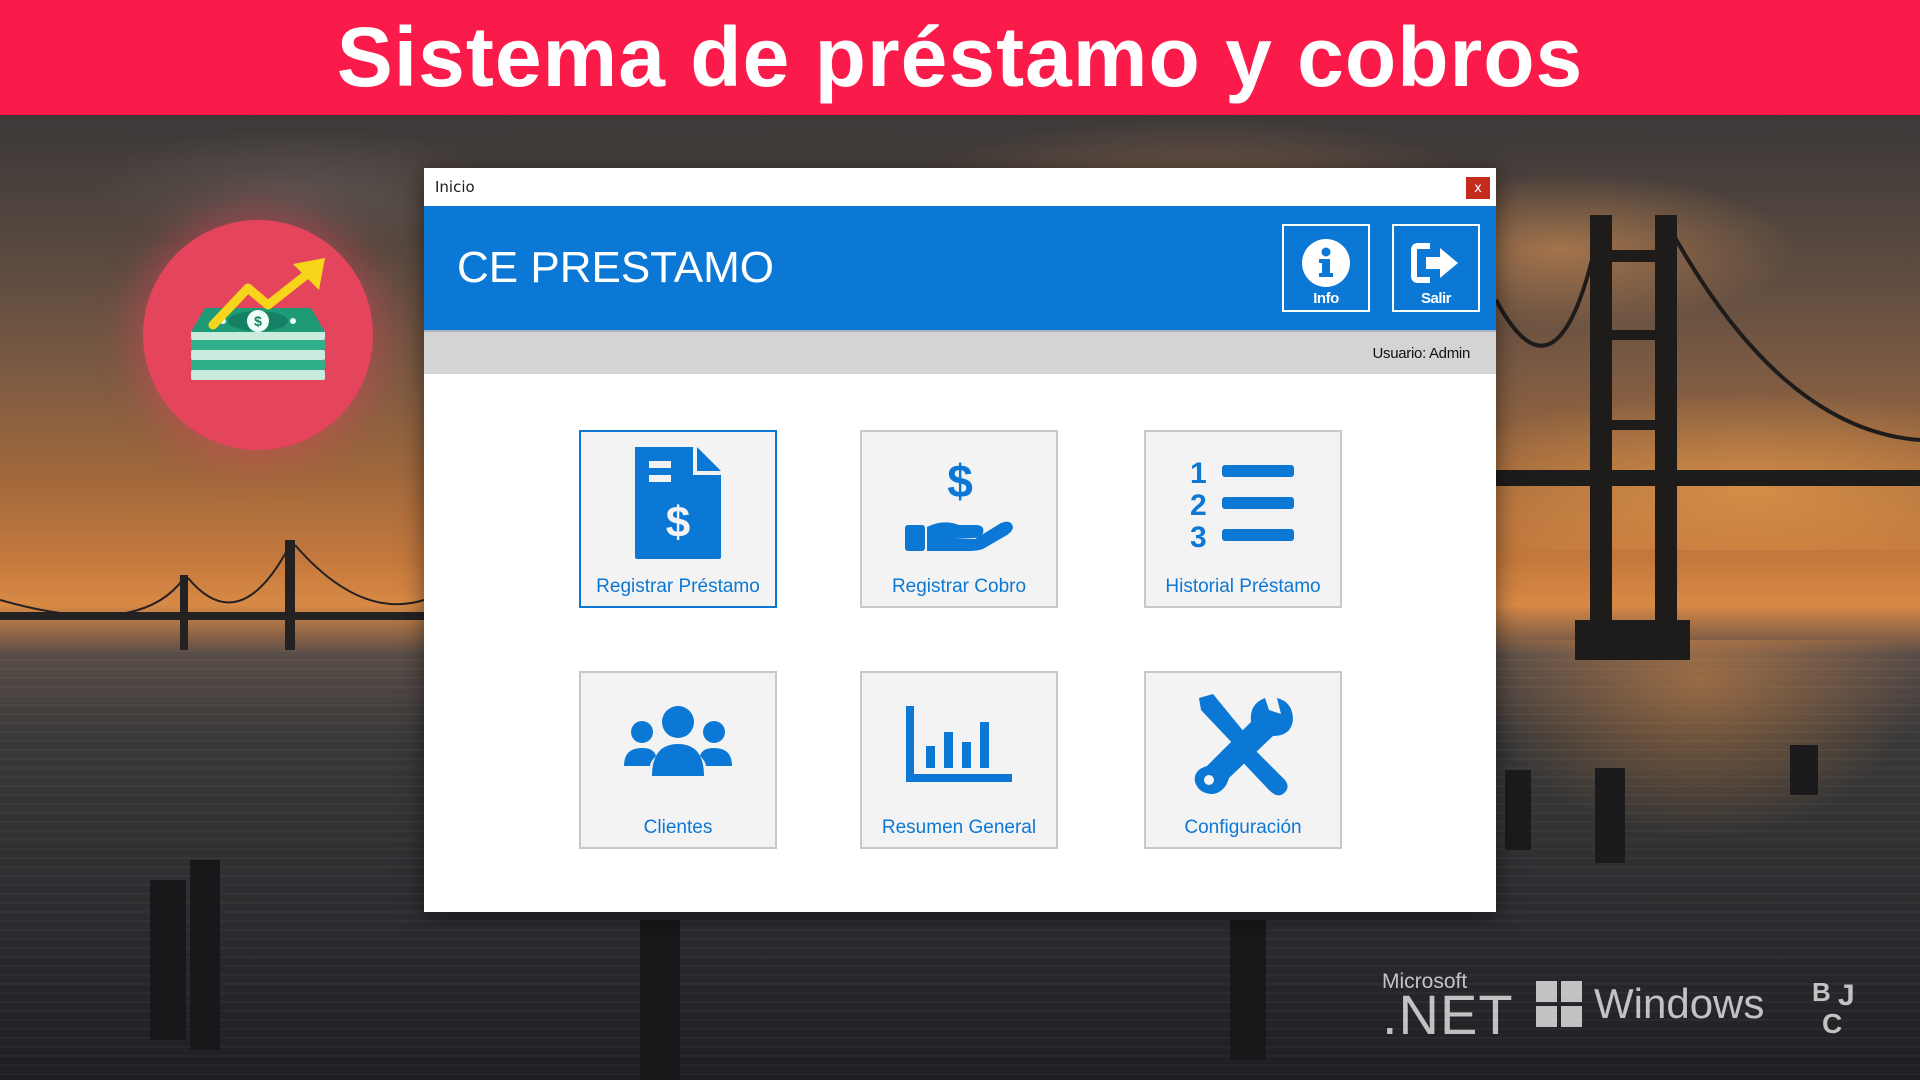 The height and width of the screenshot is (1080, 1920). I want to click on money-stack-icon: $, so click(258, 319).